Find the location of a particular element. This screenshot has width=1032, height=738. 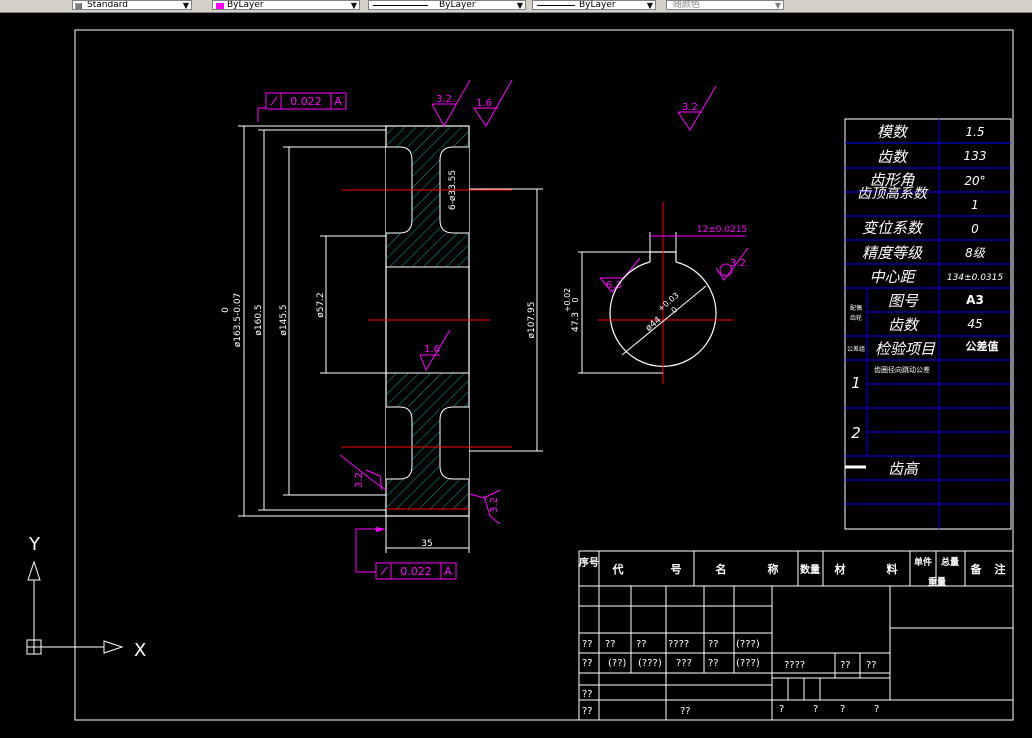

hatch-bottom-rim is located at coordinates (427, 494).